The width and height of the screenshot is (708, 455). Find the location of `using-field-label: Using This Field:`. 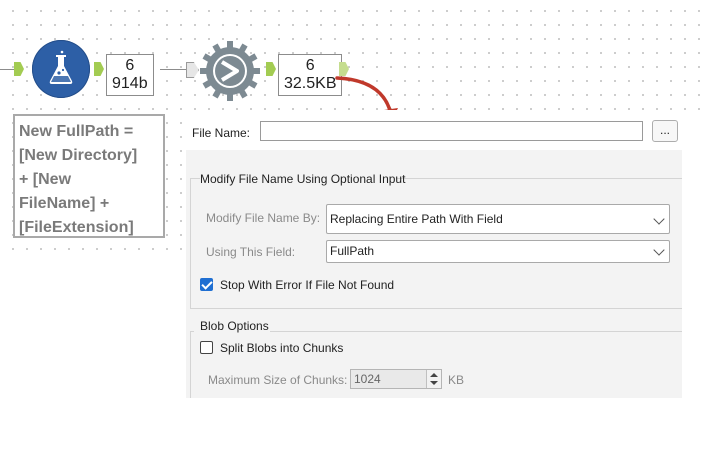

using-field-label: Using This Field: is located at coordinates (251, 252).